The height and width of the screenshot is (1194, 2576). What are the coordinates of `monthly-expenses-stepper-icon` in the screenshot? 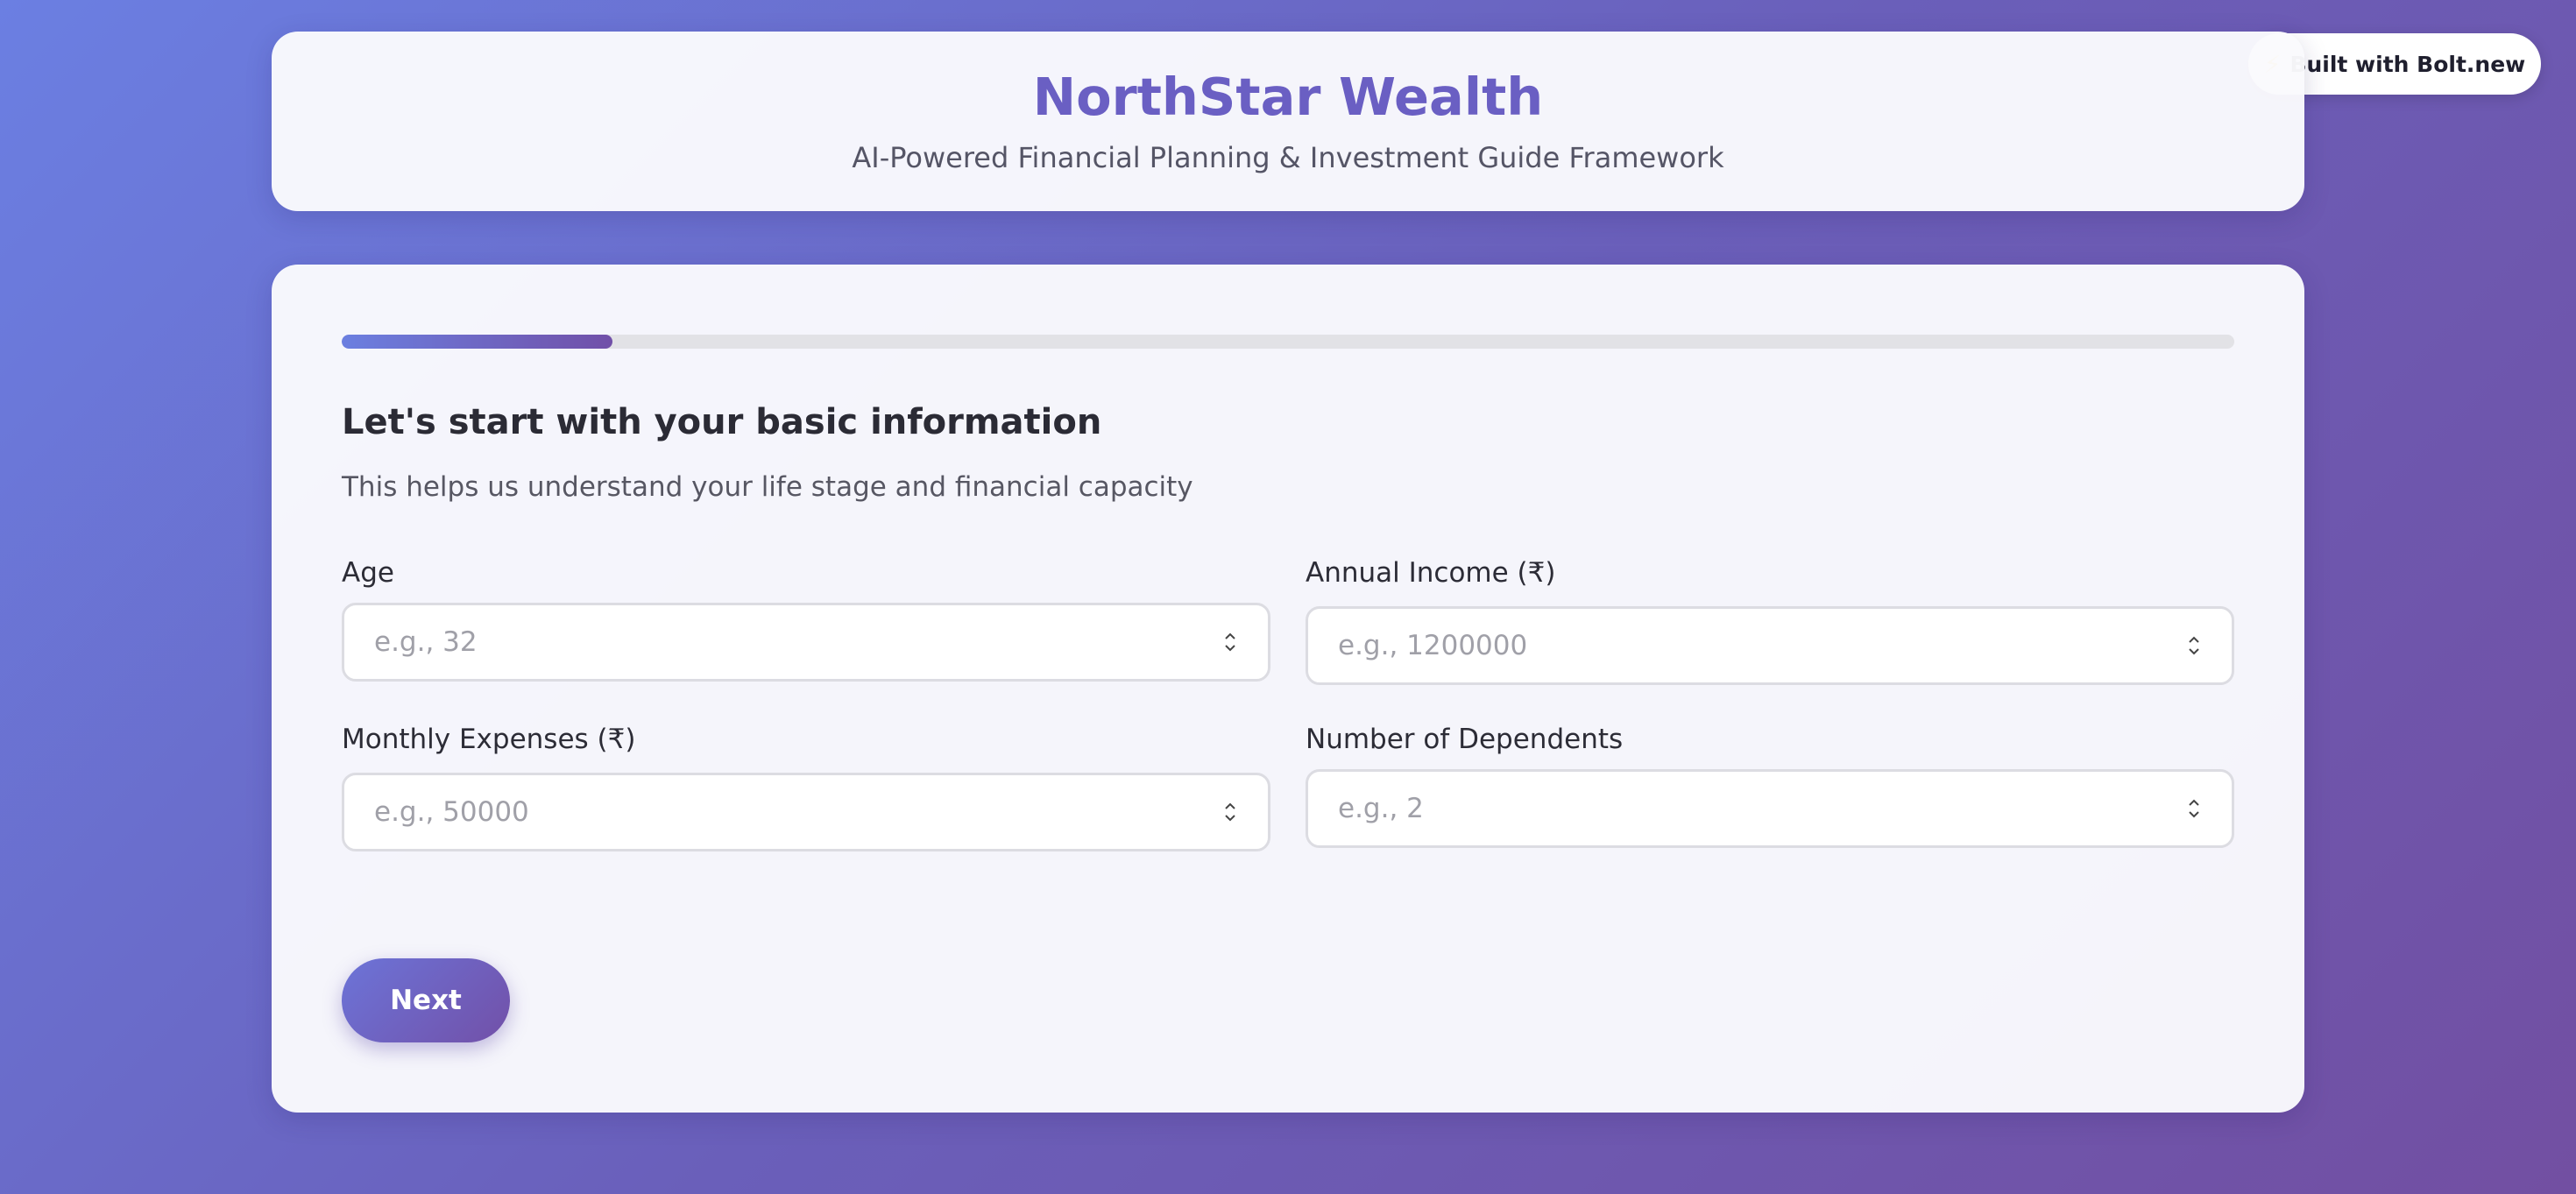 It's located at (1230, 812).